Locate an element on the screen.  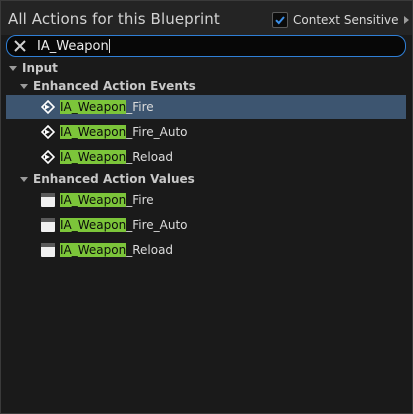
category-label: Enhanced Action Events is located at coordinates (114, 86).